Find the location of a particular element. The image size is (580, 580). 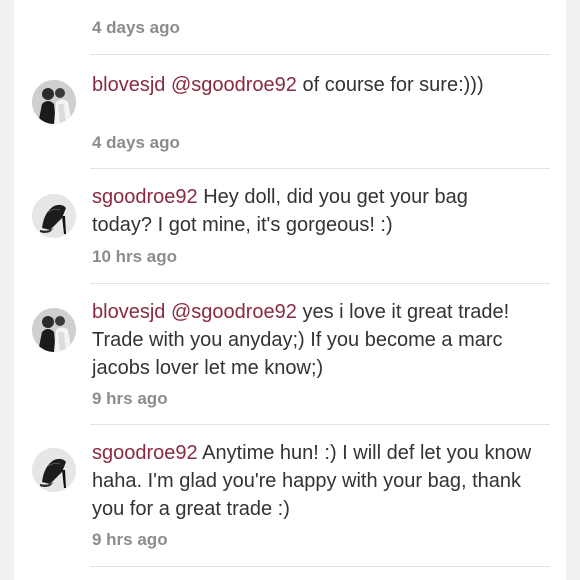

comment-text: of course for sure:))) is located at coordinates (390, 85).